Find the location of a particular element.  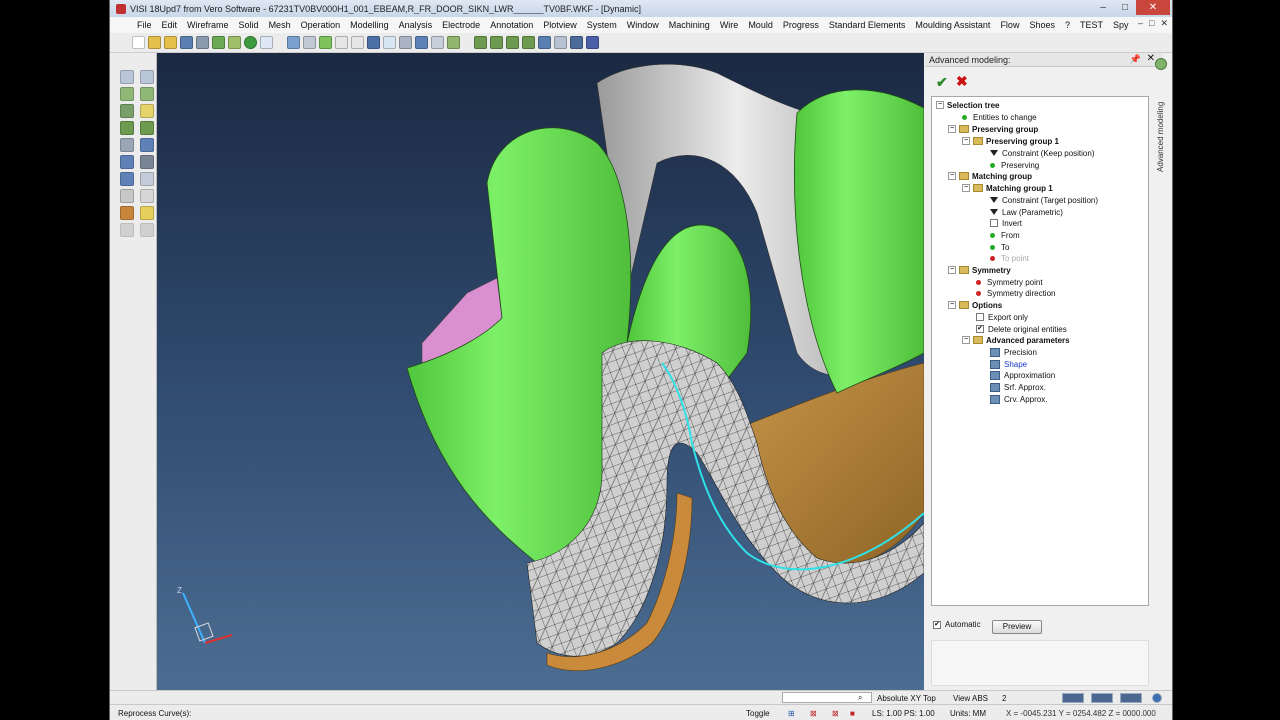

menu-standard-elements: Standard Elements is located at coordinates (867, 25).